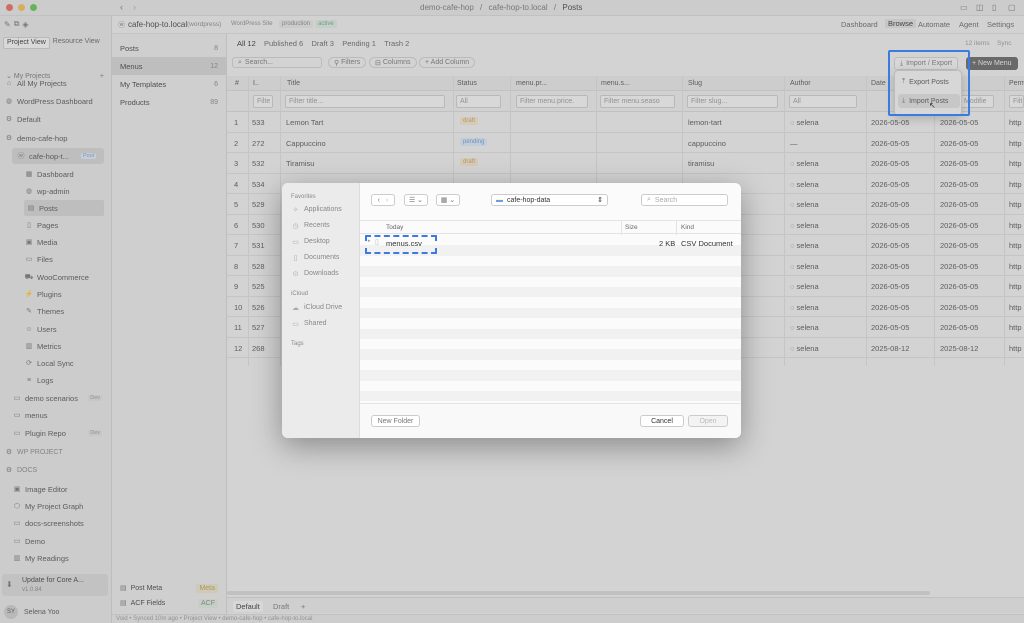 The width and height of the screenshot is (1024, 623). I want to click on open-label: Open, so click(708, 421).